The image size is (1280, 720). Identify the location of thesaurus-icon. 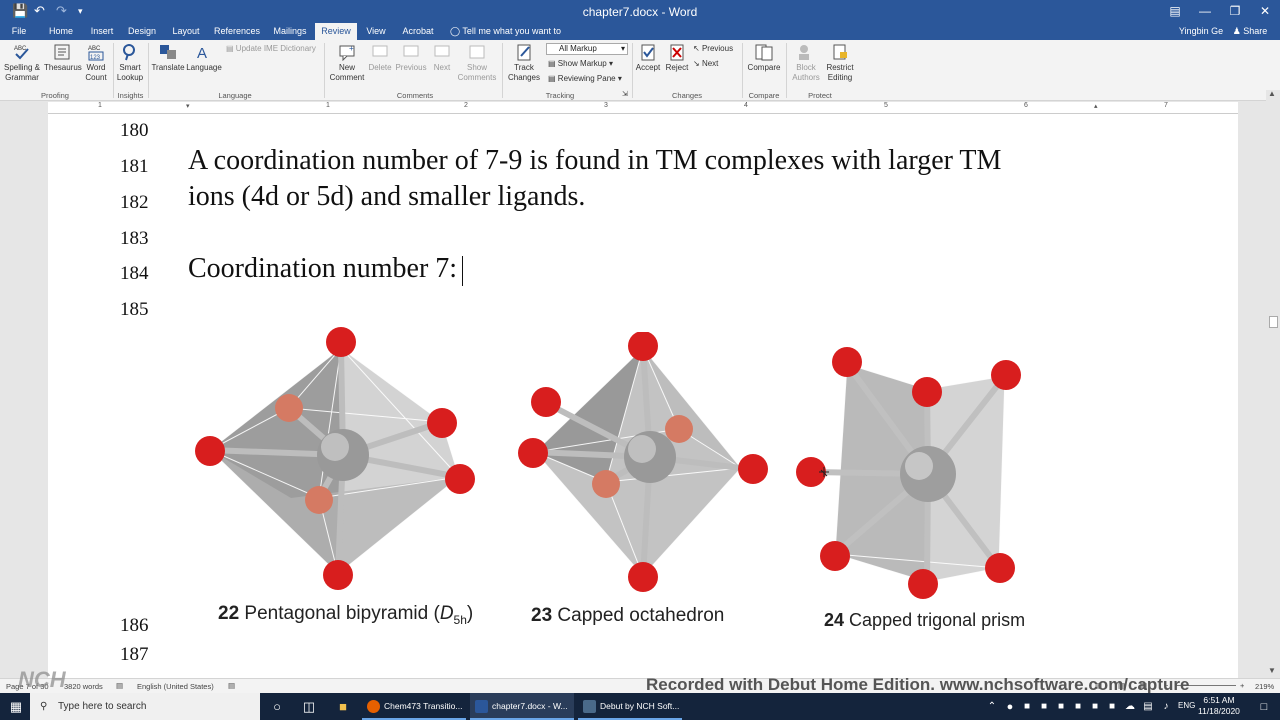
(62, 52).